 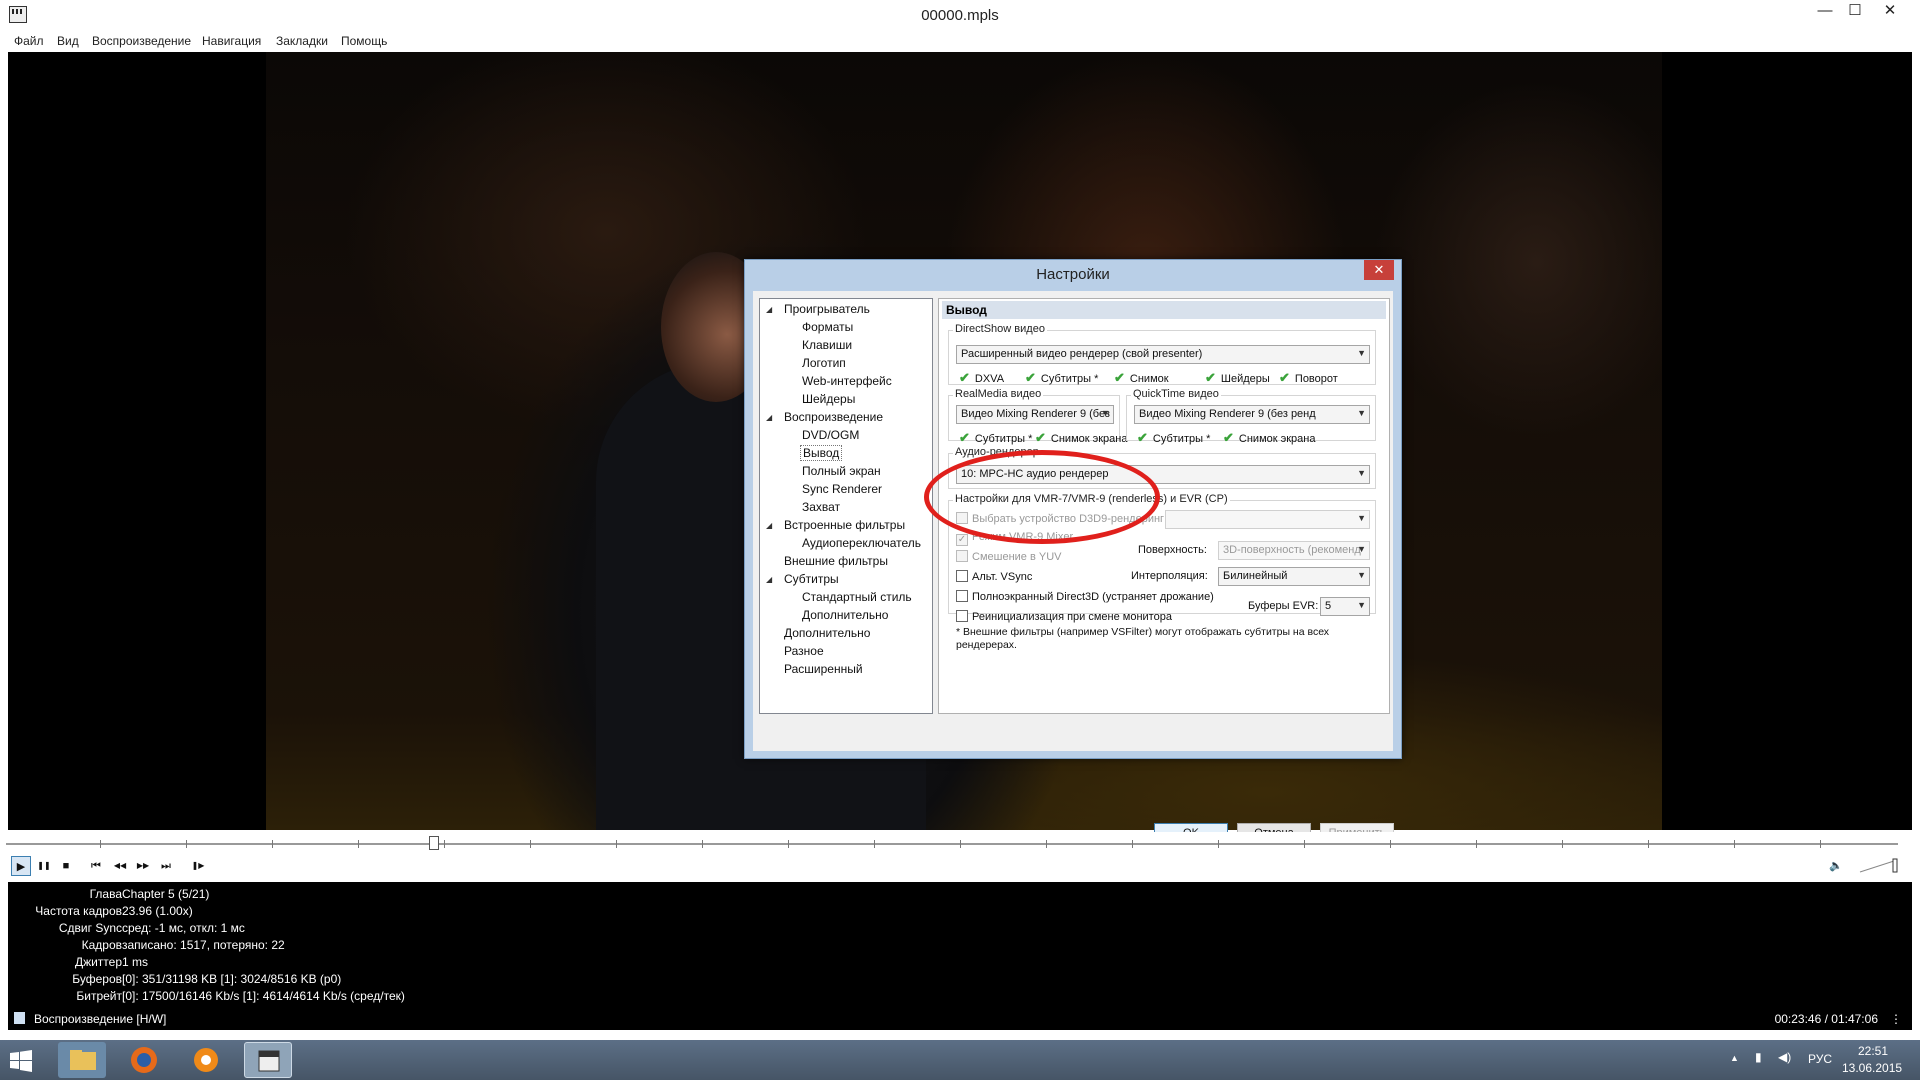 I want to click on check-icon: ✔, so click(x=1142, y=437).